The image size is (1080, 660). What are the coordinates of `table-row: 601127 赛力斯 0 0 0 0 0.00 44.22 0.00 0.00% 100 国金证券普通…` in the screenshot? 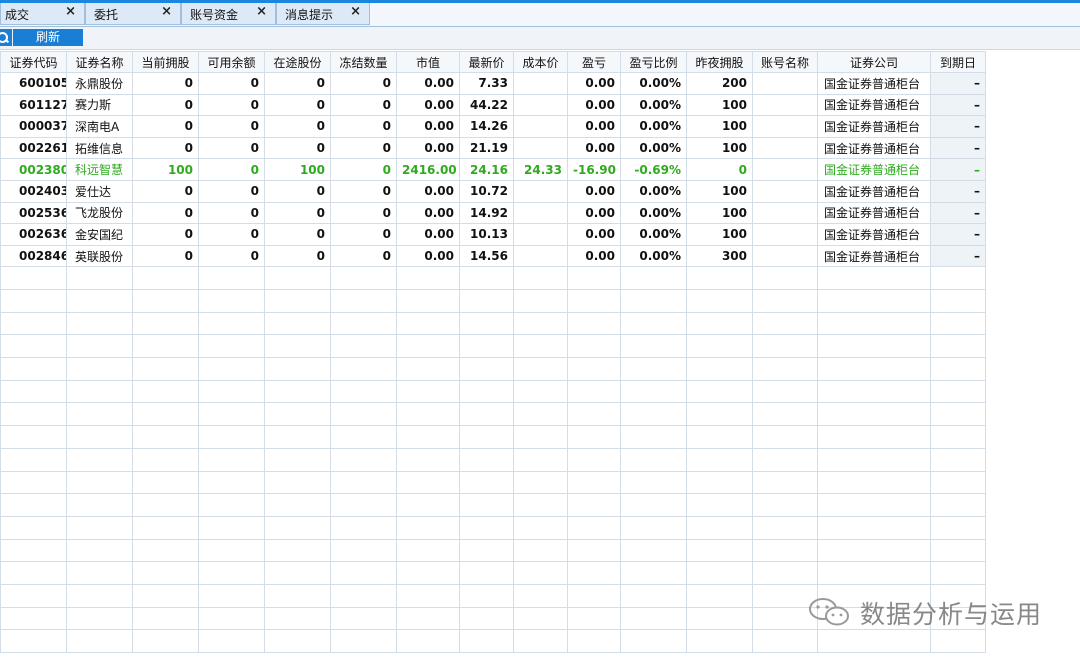 It's located at (493, 105).